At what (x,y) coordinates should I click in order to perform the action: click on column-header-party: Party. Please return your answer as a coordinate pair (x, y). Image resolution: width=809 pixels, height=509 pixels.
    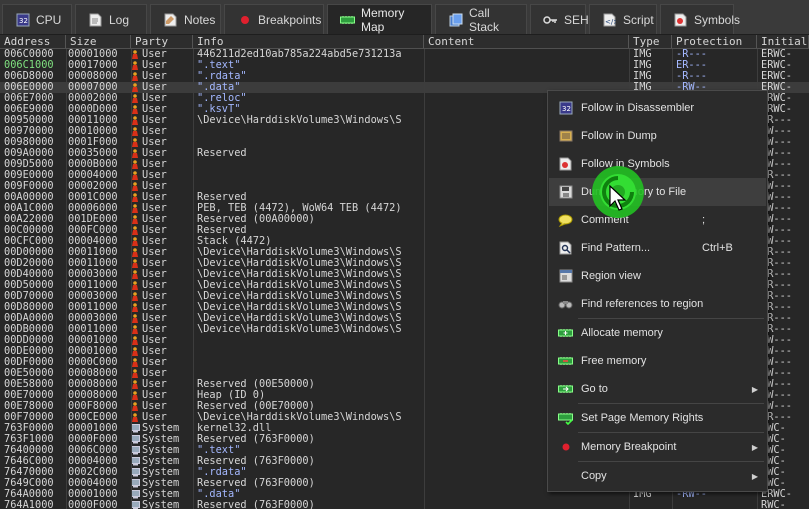
    Looking at the image, I should click on (162, 41).